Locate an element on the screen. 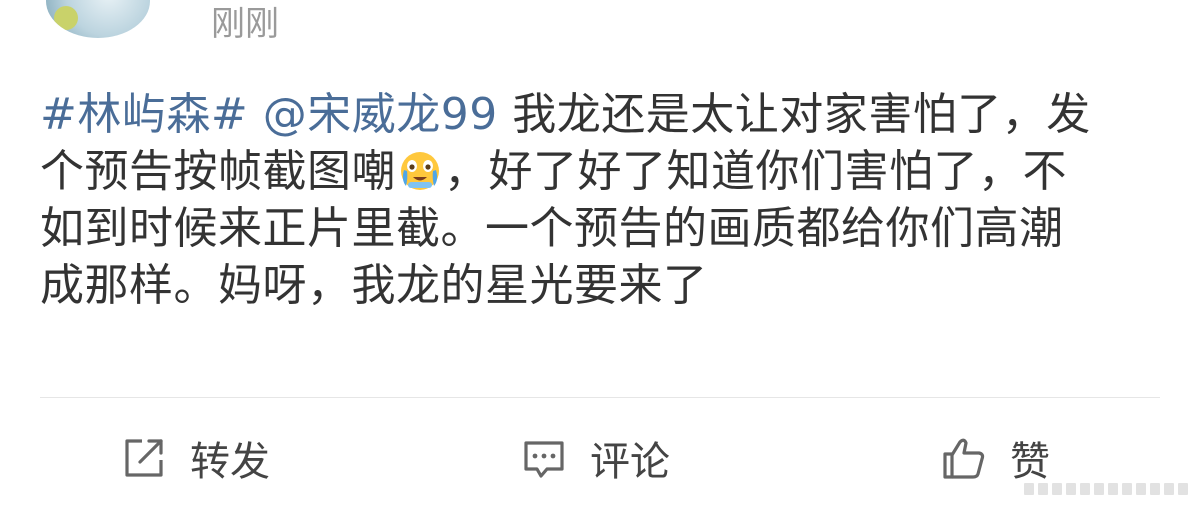  repost-button: 转发 is located at coordinates (195, 458).